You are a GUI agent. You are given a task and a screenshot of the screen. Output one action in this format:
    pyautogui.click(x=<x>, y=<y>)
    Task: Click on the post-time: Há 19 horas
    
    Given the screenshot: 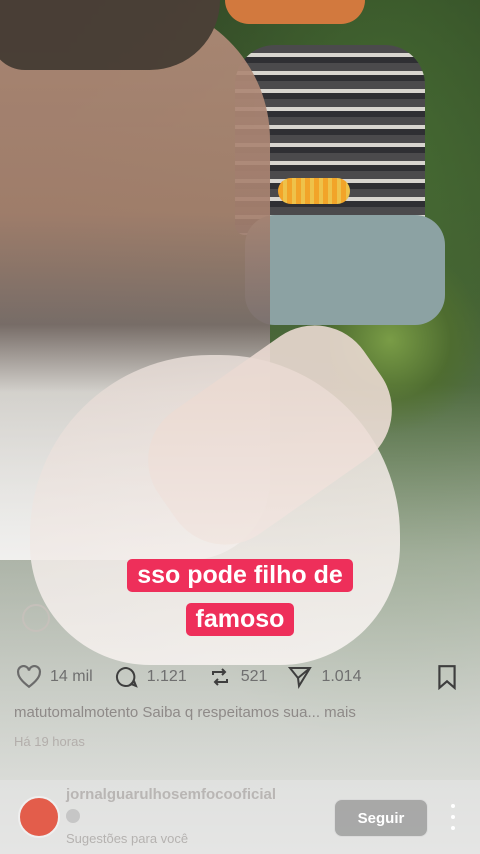 What is the action you would take?
    pyautogui.click(x=49, y=741)
    